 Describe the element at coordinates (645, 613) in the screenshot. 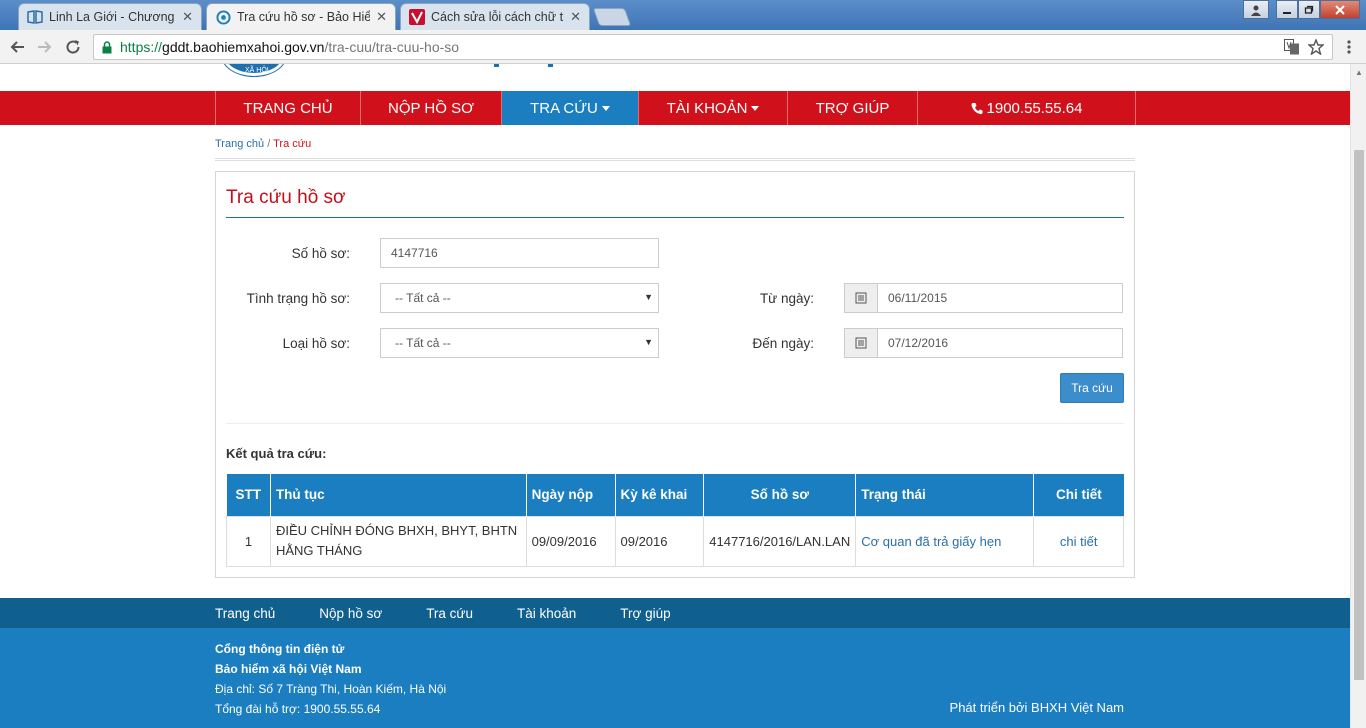

I see `footer-link-tro-giup: Trợ giúp` at that location.